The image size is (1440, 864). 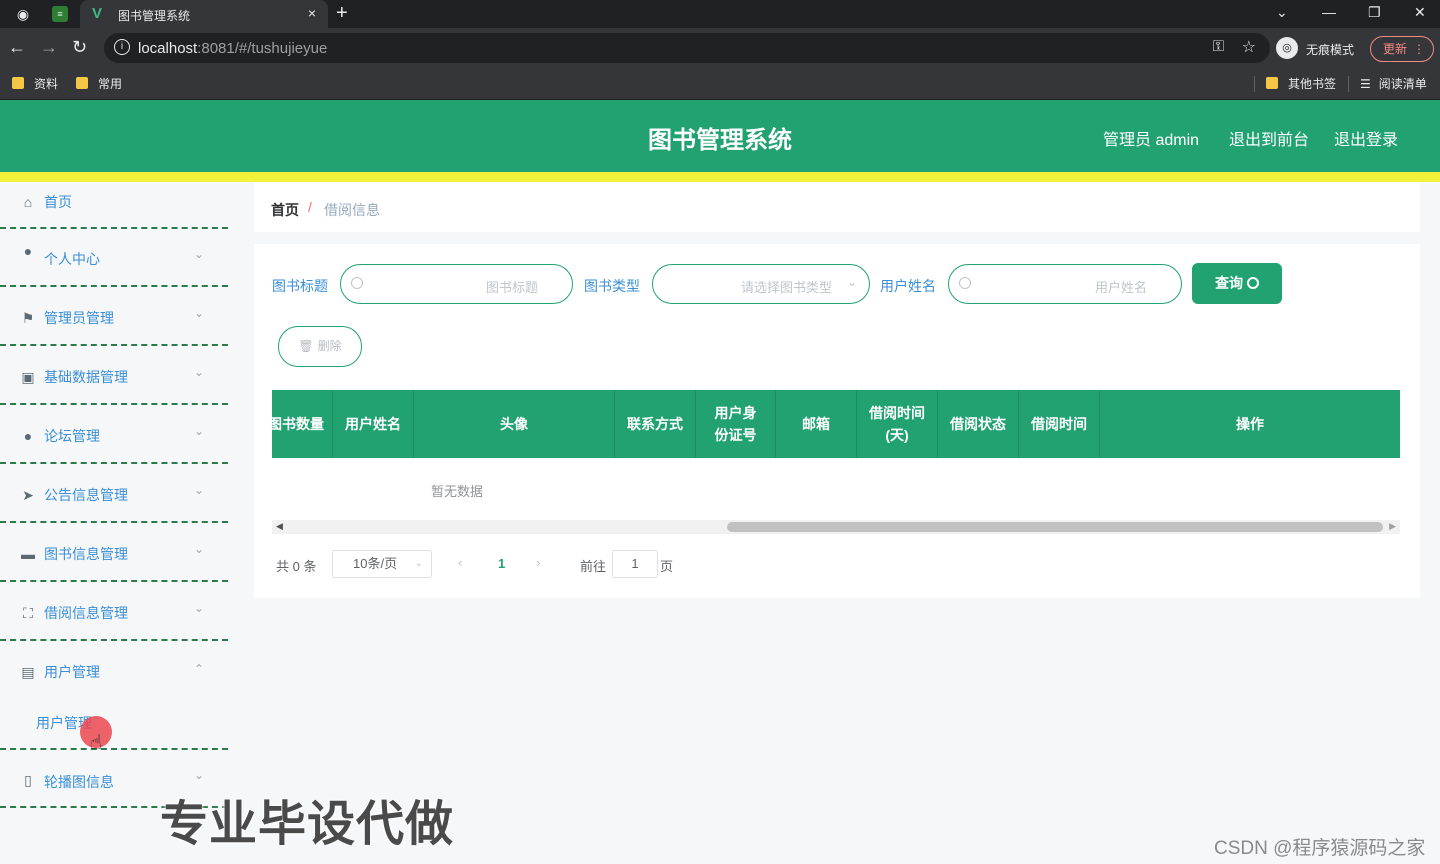 What do you see at coordinates (787, 287) in the screenshot?
I see `book-type-placeholder: 请选择图书类型` at bounding box center [787, 287].